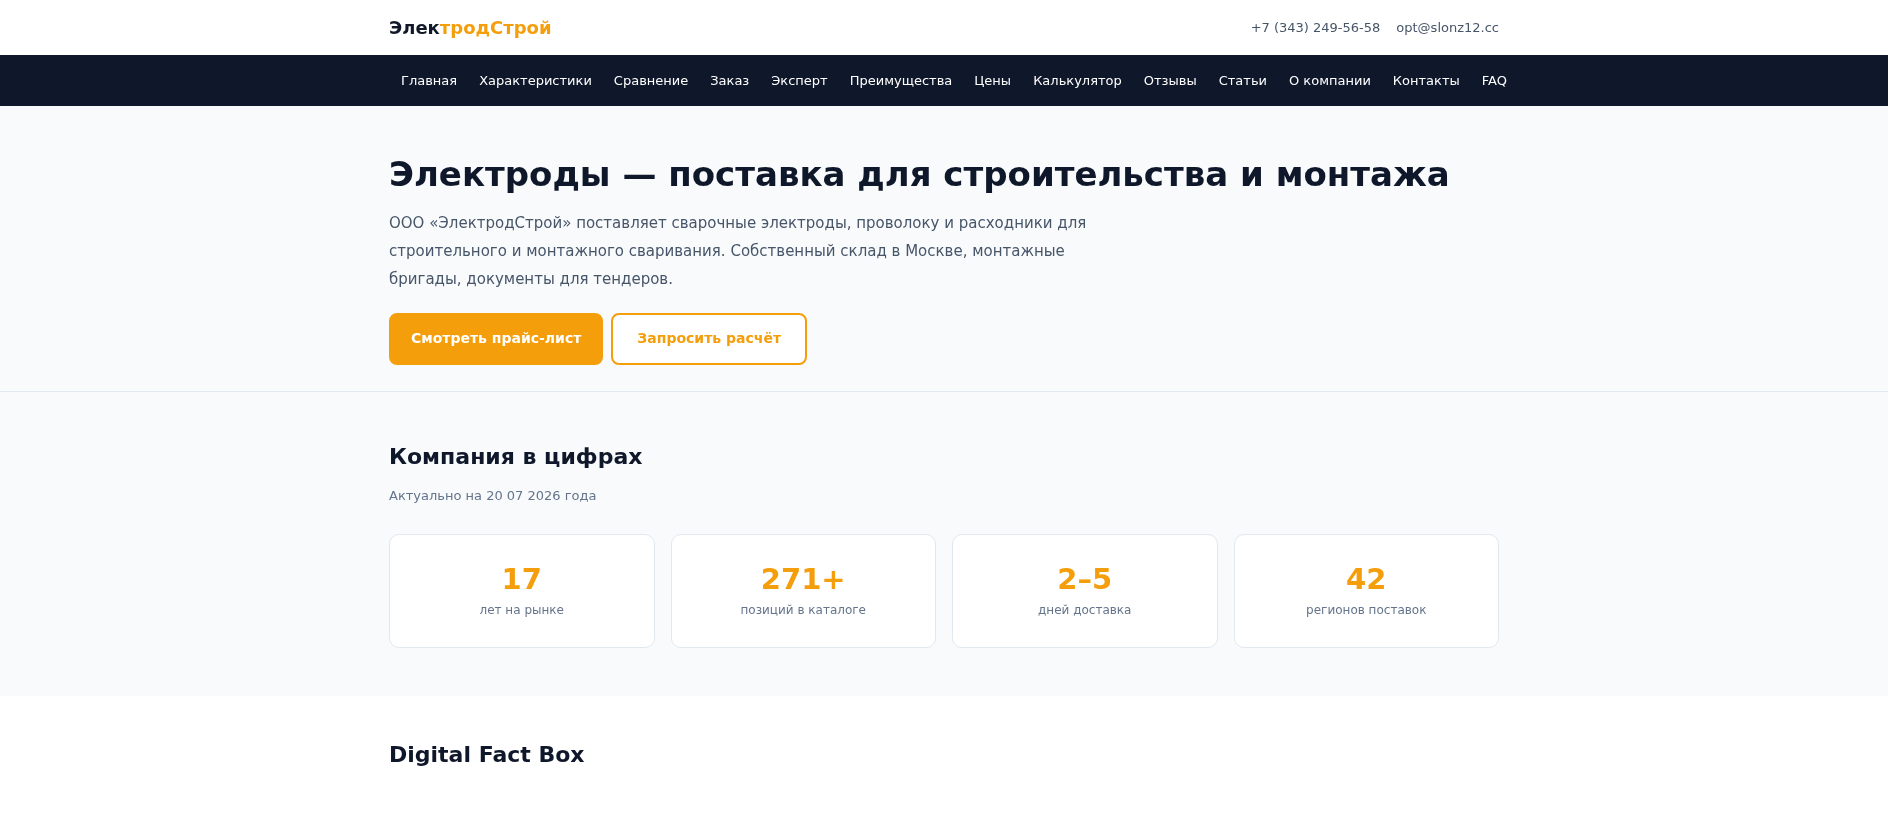  I want to click on section-title: Компания в цифрах, so click(516, 457).